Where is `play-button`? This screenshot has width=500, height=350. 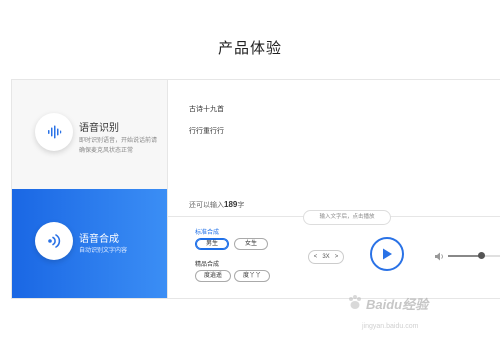
play-button is located at coordinates (387, 254).